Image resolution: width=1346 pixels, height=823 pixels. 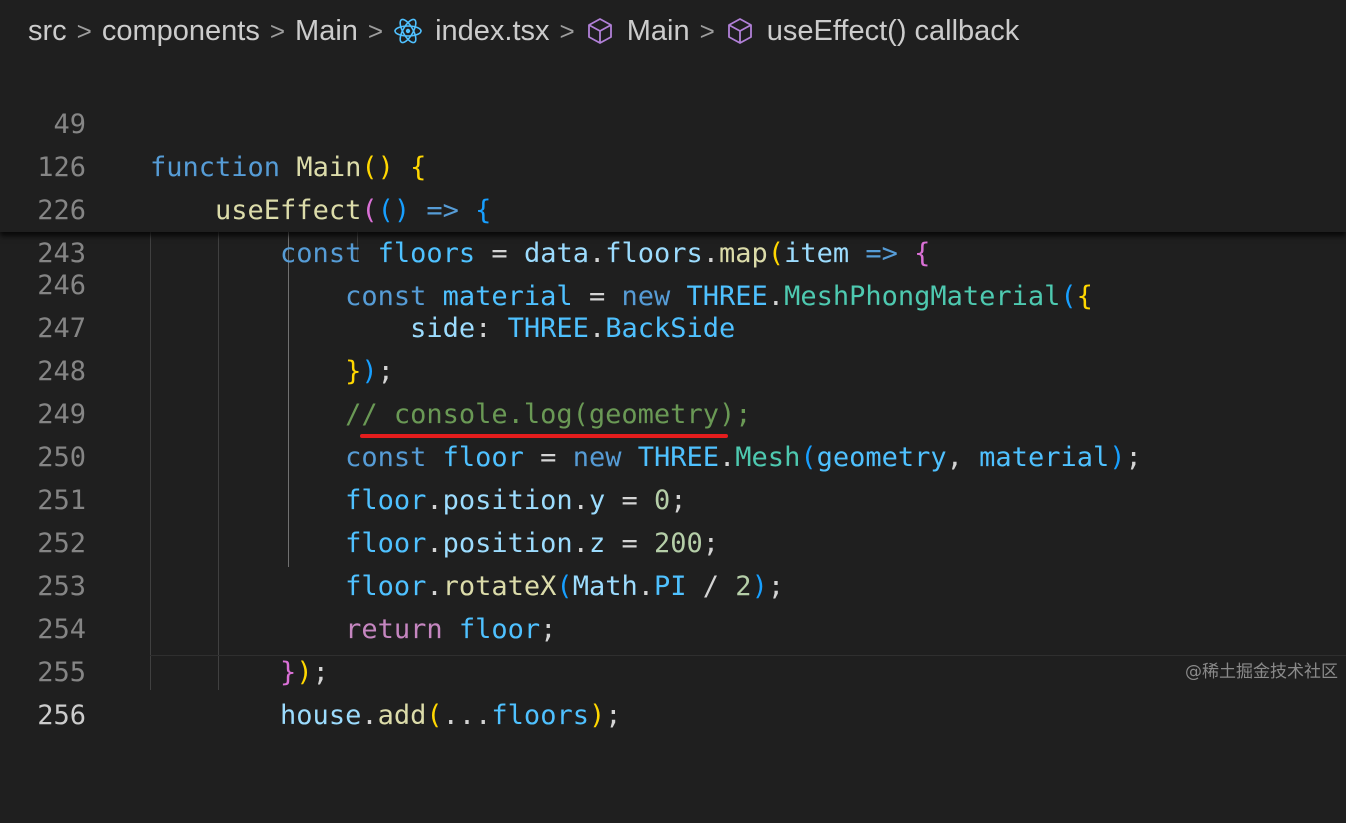 I want to click on code-text: const floors = data.floors.map(item => {, so click(x=605, y=253).